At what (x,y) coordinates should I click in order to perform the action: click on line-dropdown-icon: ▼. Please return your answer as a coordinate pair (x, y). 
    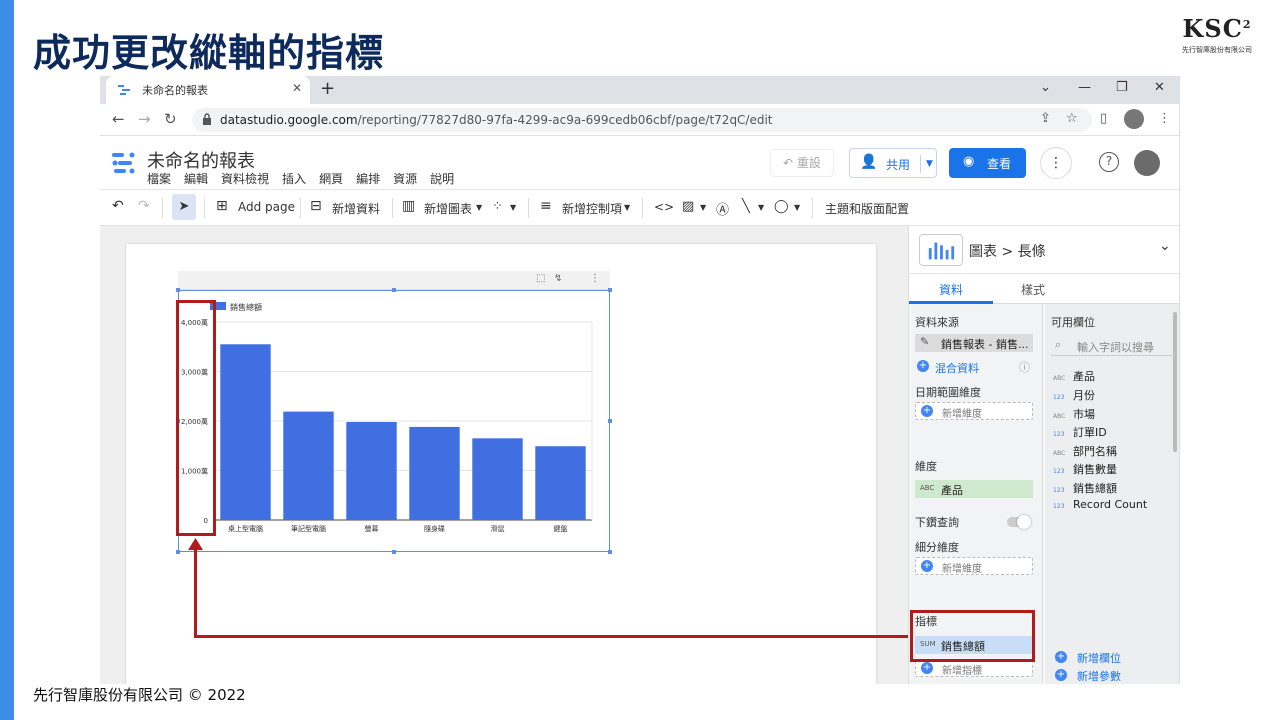
    Looking at the image, I should click on (761, 207).